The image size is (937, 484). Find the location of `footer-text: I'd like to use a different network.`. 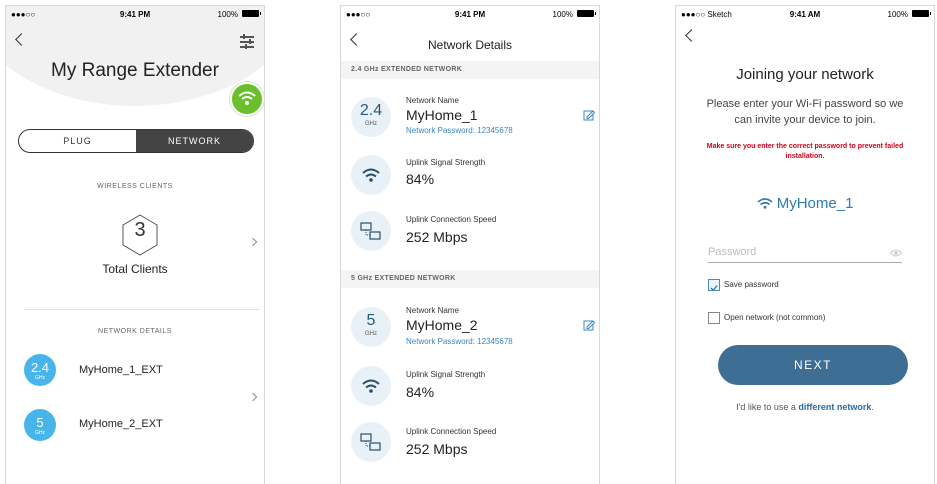

footer-text: I'd like to use a different network. is located at coordinates (805, 407).